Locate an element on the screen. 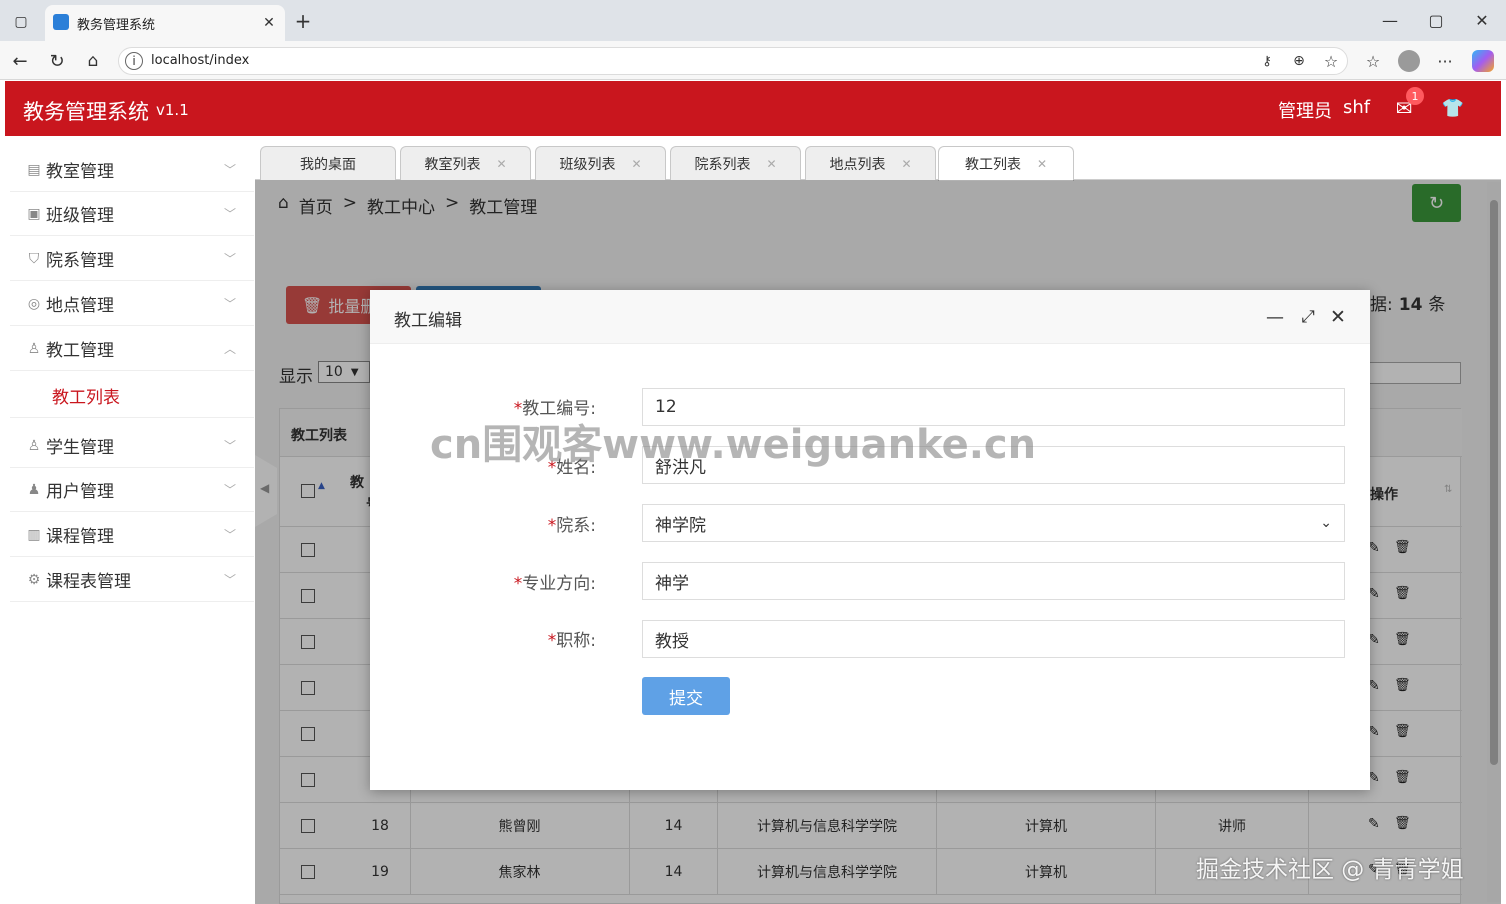  field-value: 教授 is located at coordinates (672, 641).